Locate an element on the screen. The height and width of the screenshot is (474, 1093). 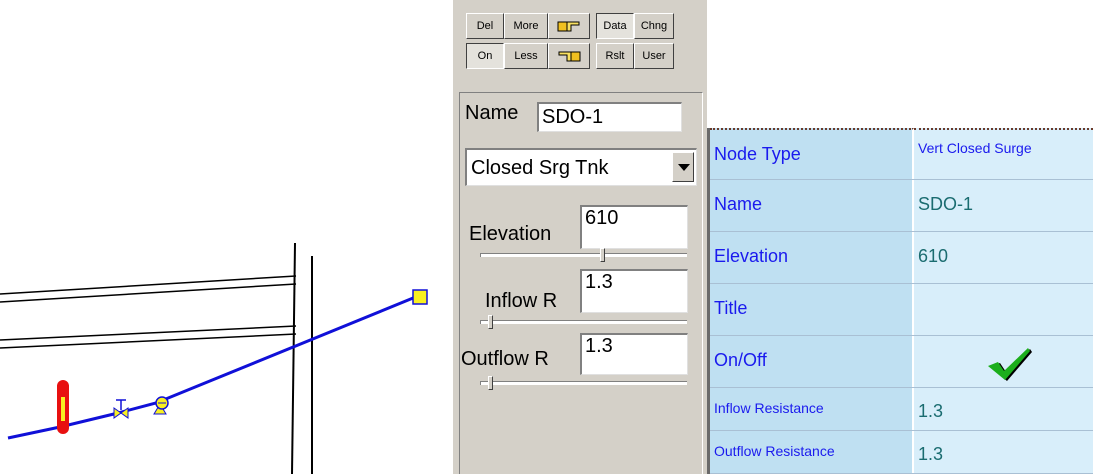
node-type-dropdown: Closed Srg Tnk is located at coordinates (581, 167).